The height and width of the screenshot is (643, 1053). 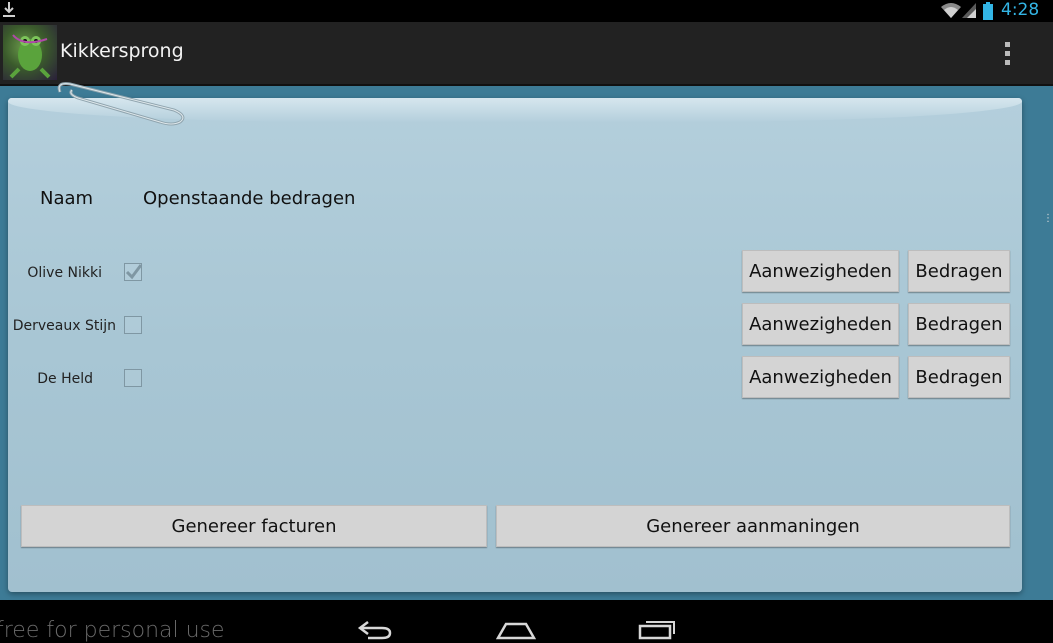 I want to click on generate-invoices-label: Genereer facturen, so click(x=254, y=526).